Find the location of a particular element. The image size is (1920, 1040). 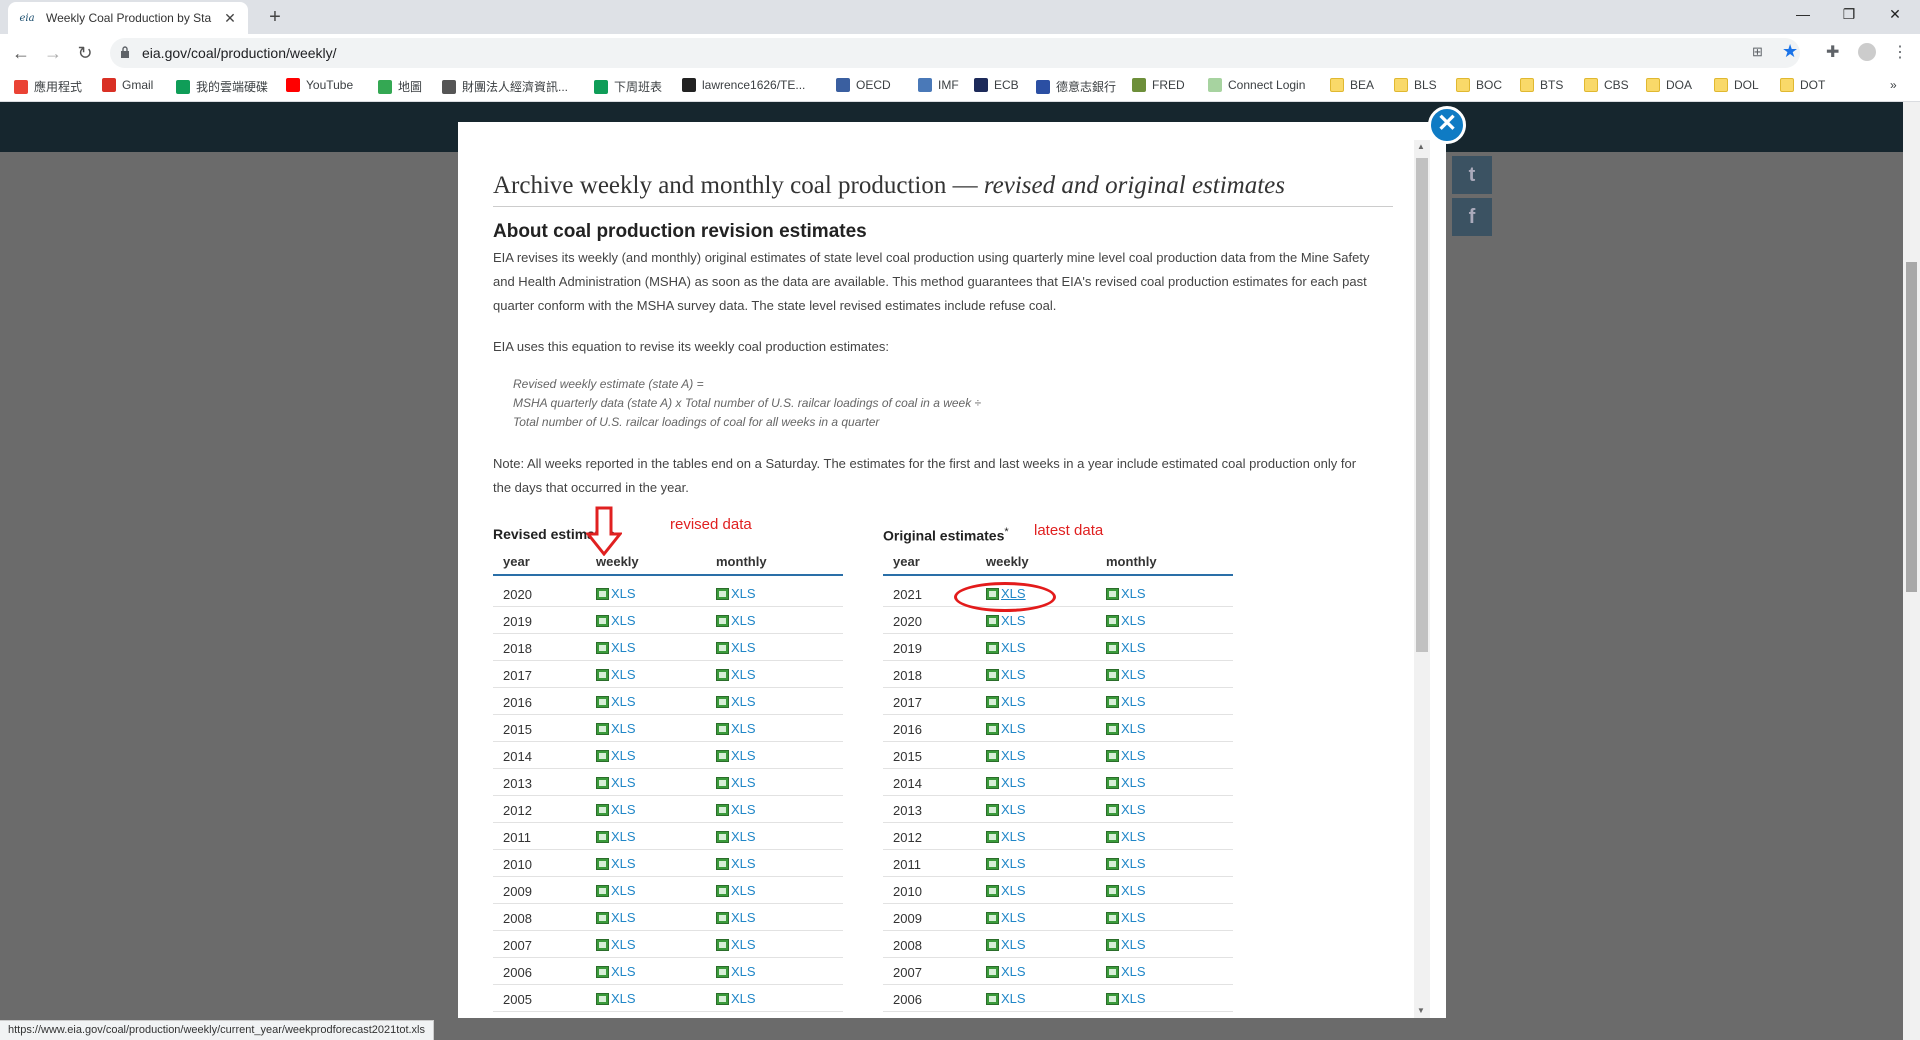

browser-tab: eia Weekly Coal Production by Sta ✕ is located at coordinates (128, 18).